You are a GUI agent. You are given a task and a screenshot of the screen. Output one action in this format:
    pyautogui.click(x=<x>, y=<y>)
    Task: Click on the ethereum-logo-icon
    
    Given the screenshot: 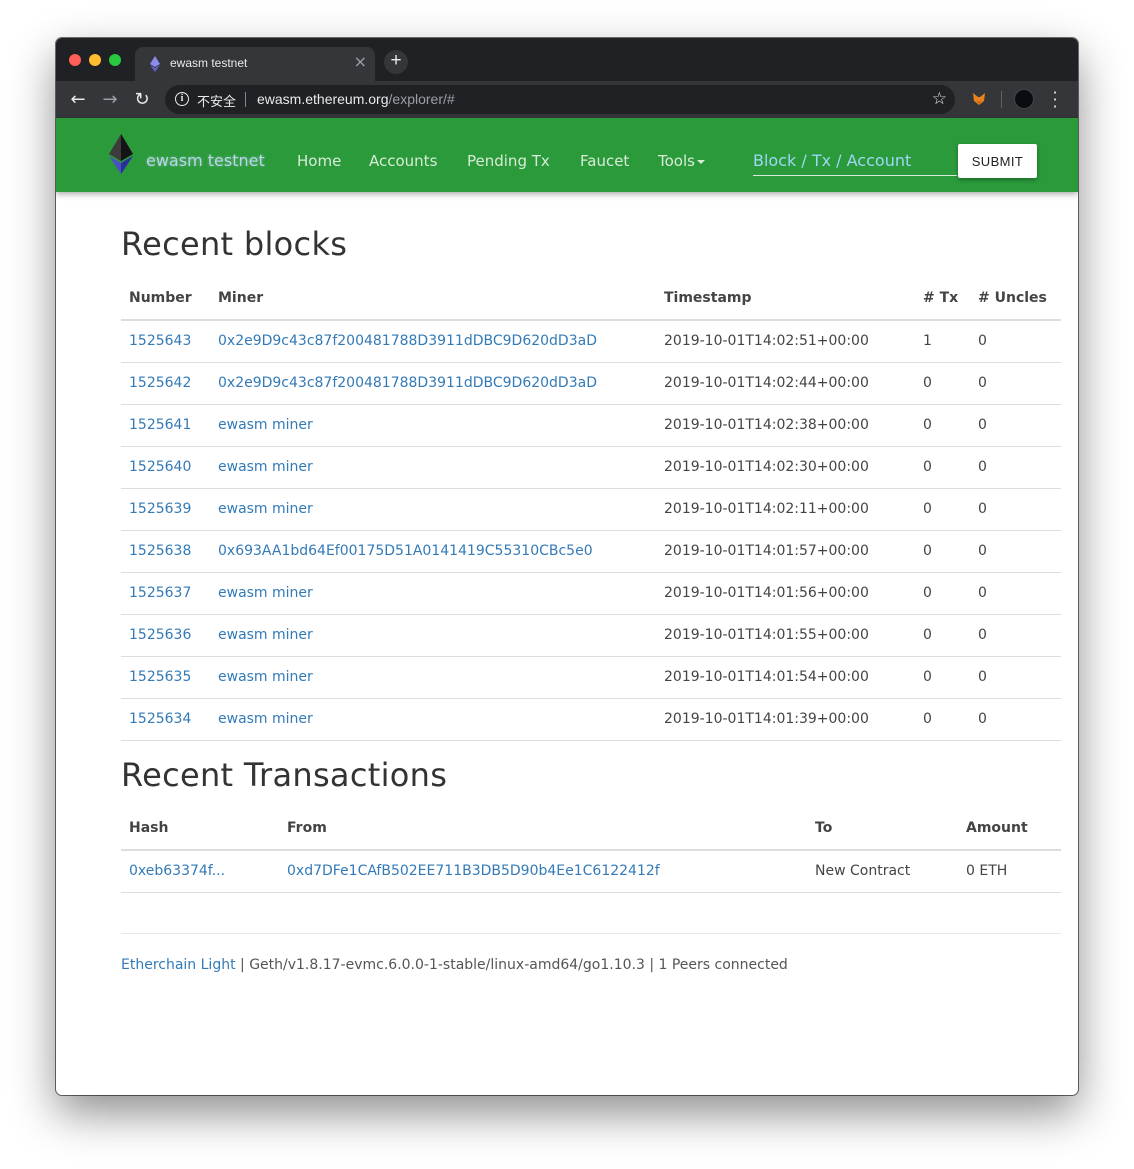 What is the action you would take?
    pyautogui.click(x=121, y=154)
    